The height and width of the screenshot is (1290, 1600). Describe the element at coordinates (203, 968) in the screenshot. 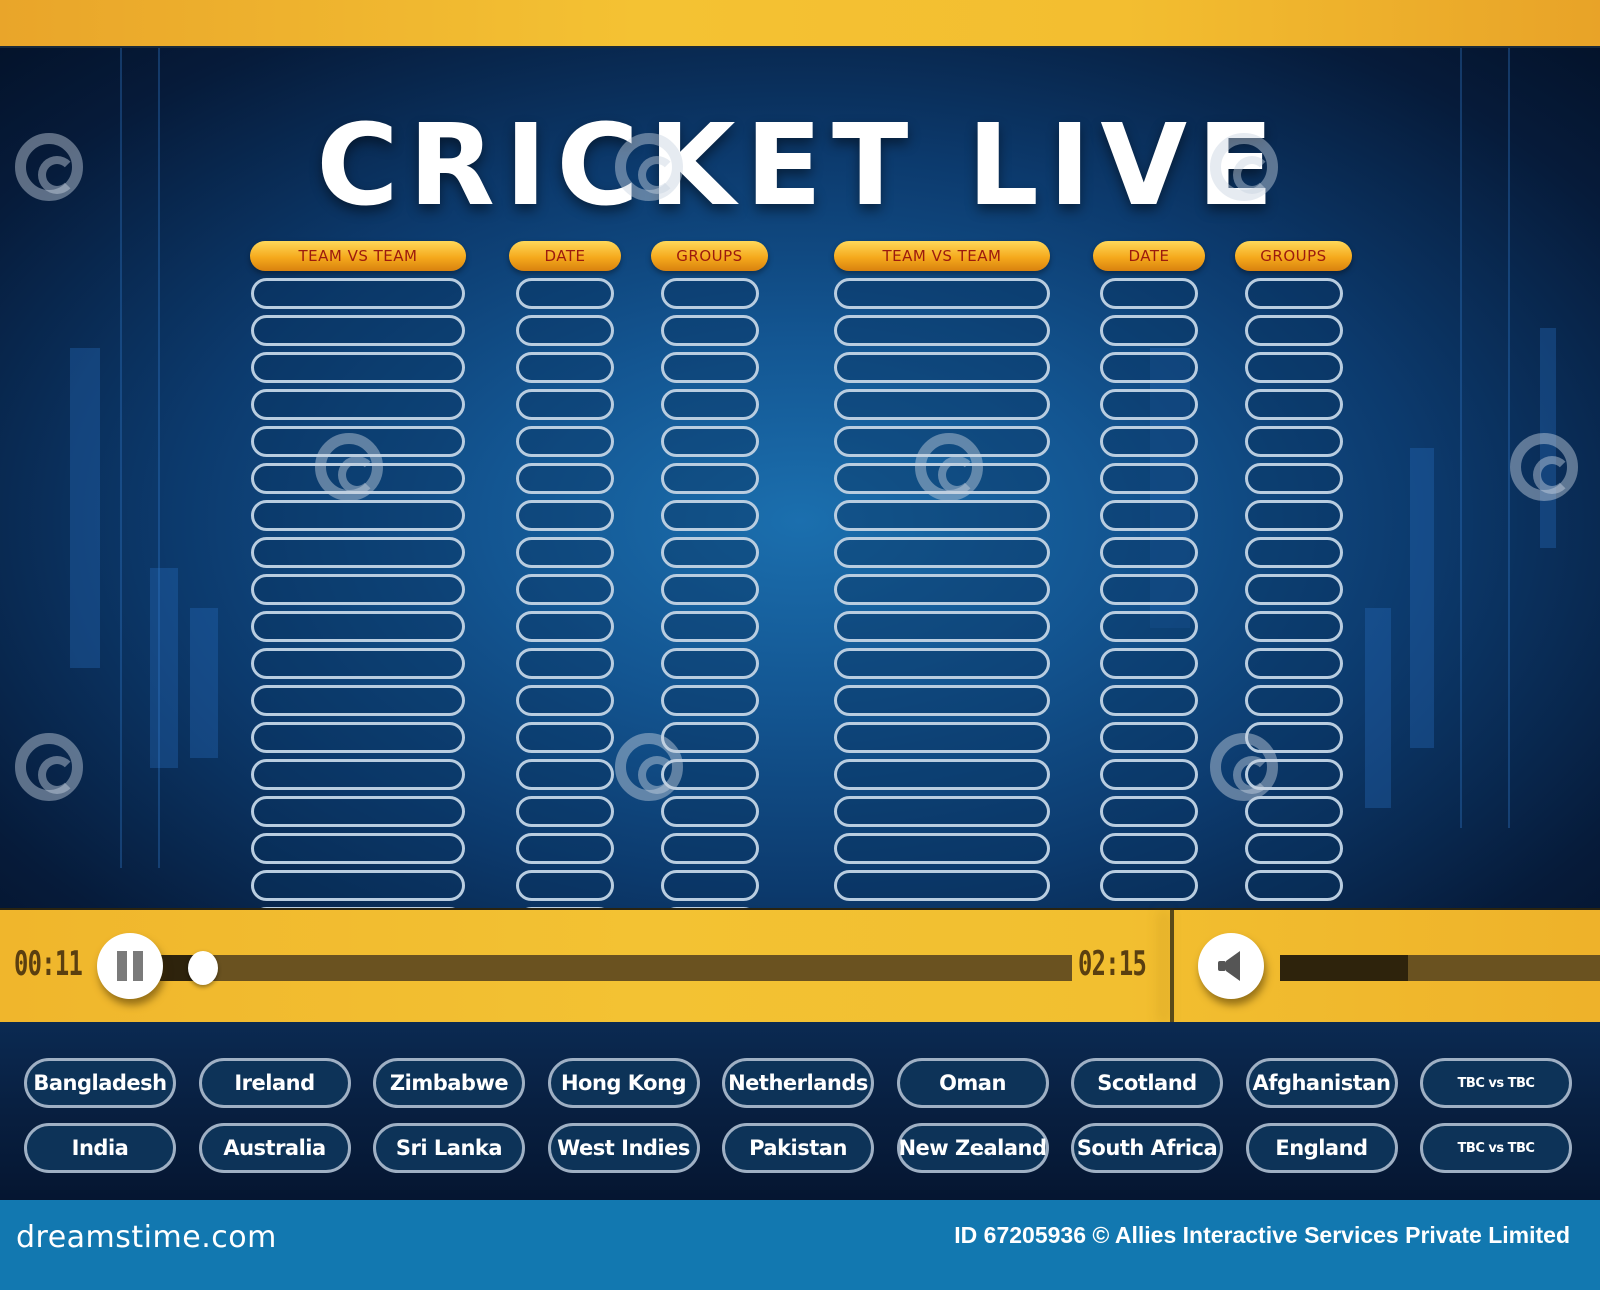

I see `progress-handle` at that location.